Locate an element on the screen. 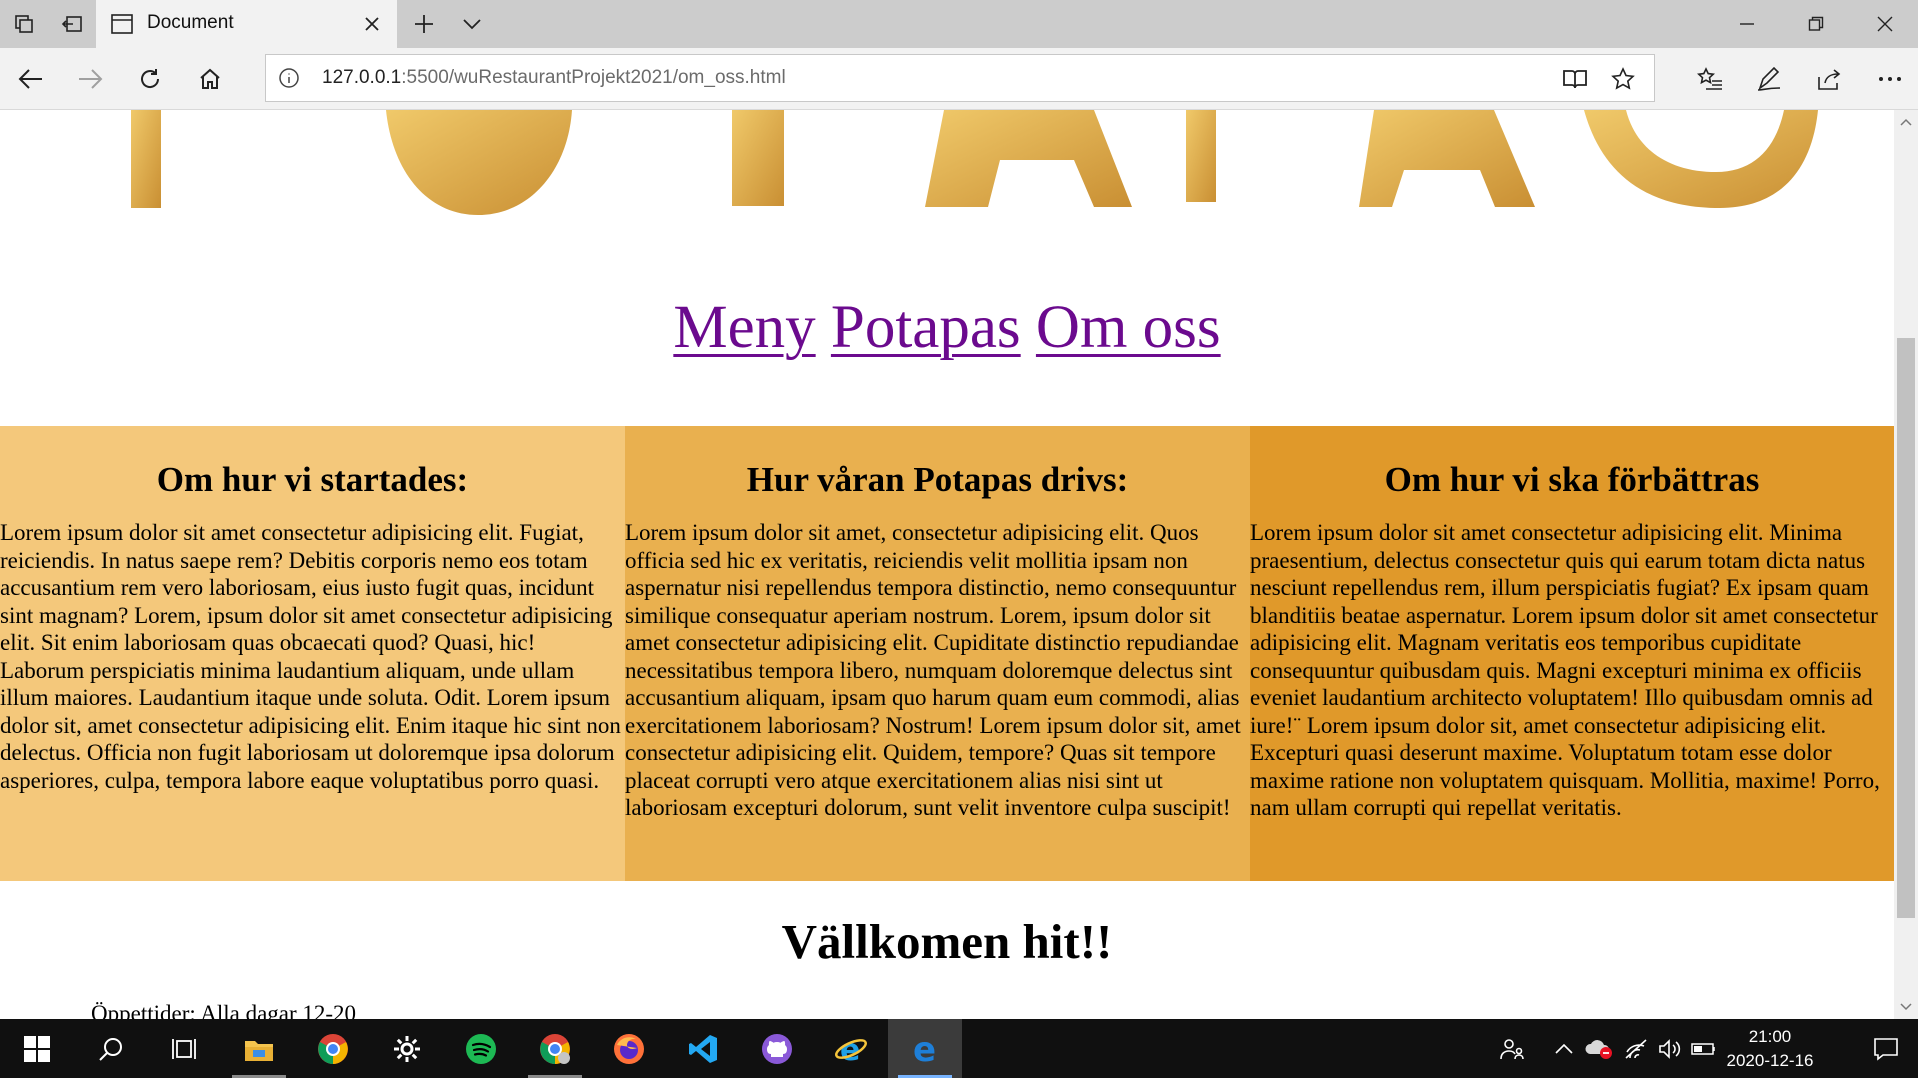  taskbar-app-chrome-profile is located at coordinates (555, 1048).